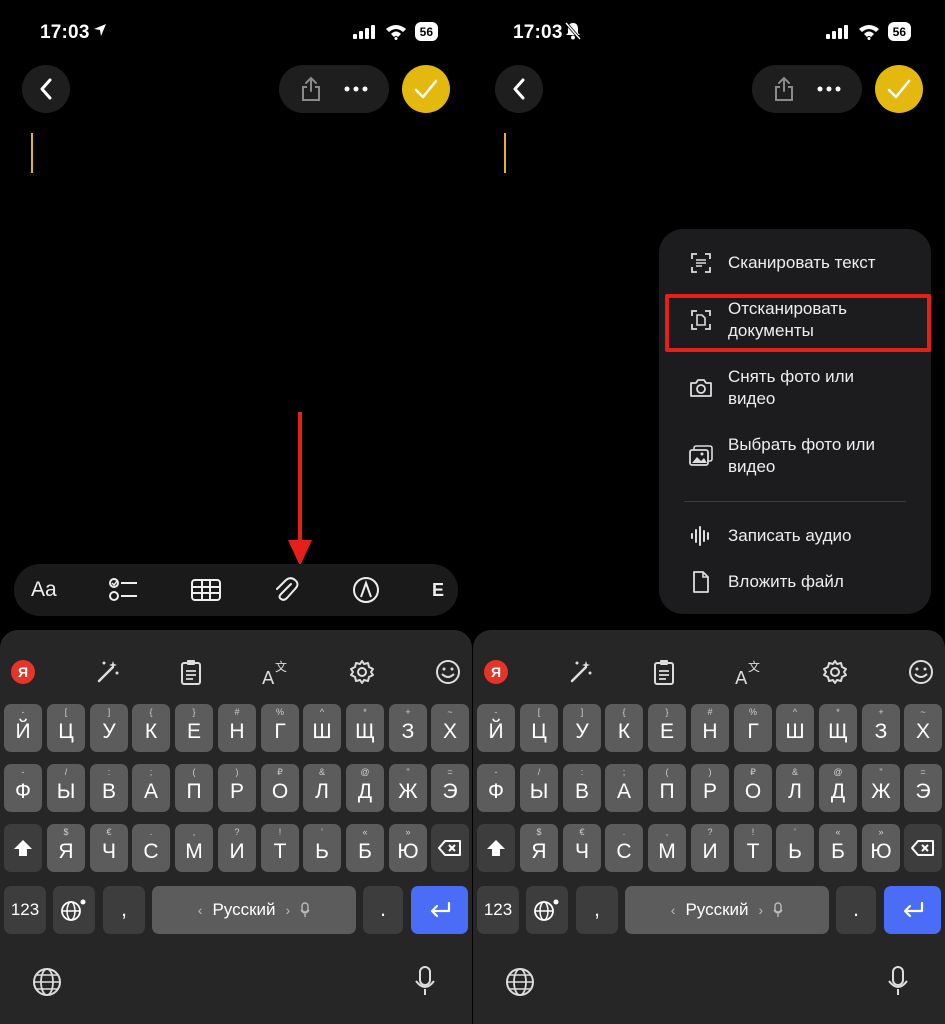 The width and height of the screenshot is (945, 1024). What do you see at coordinates (795, 536) in the screenshot?
I see `menu-item-record-audio: Записать аудио` at bounding box center [795, 536].